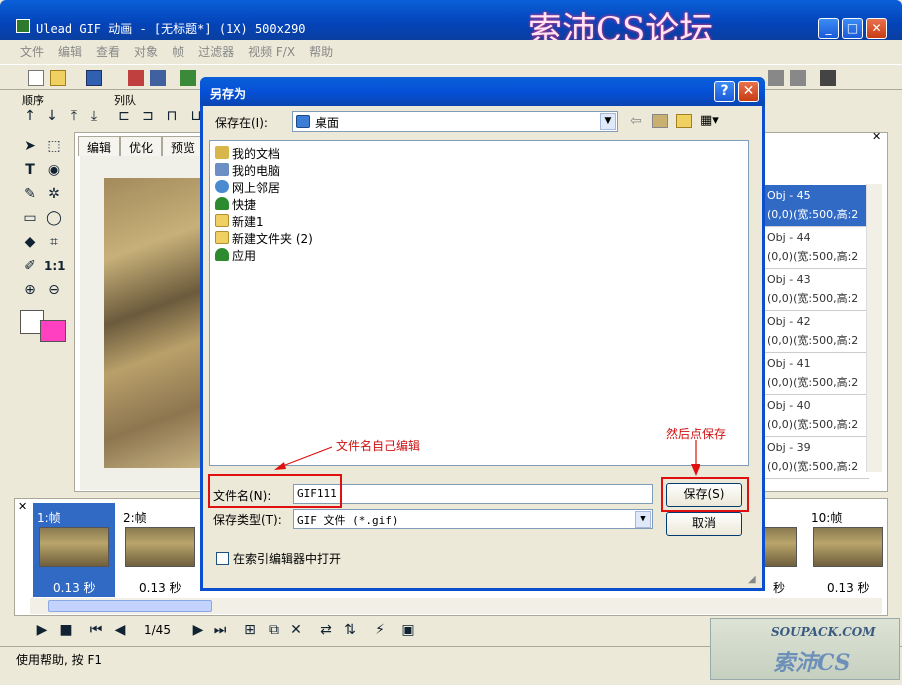  I want to click on lasso-tool-icon: ◉, so click(54, 170).